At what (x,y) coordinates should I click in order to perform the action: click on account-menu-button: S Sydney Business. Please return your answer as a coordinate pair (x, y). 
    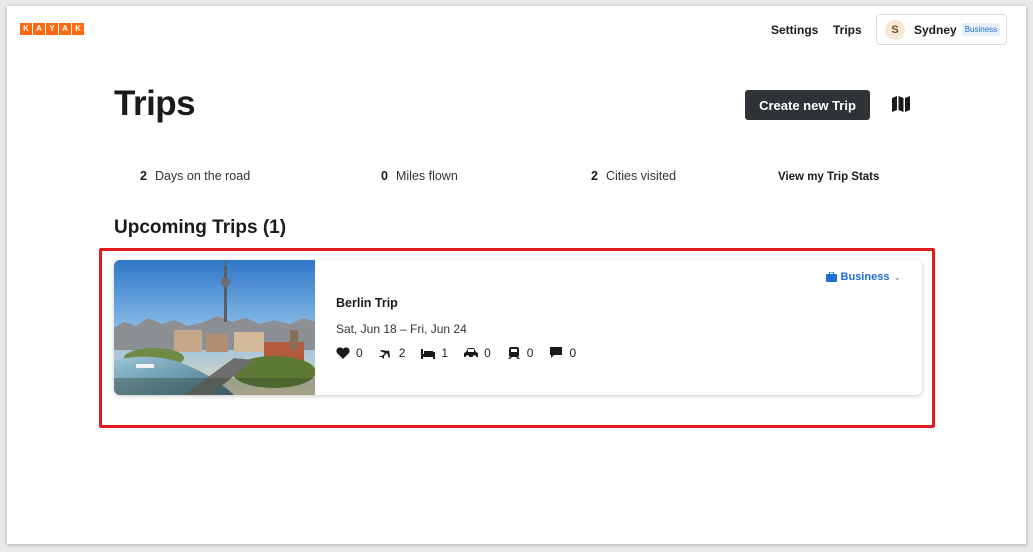
    Looking at the image, I should click on (941, 29).